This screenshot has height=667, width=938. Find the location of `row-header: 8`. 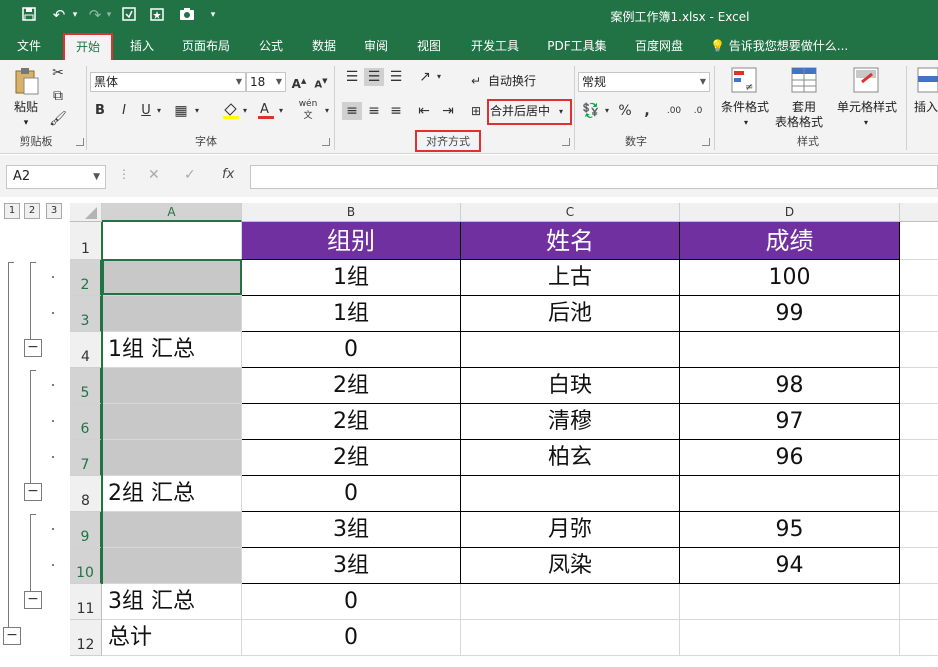

row-header: 8 is located at coordinates (86, 494).